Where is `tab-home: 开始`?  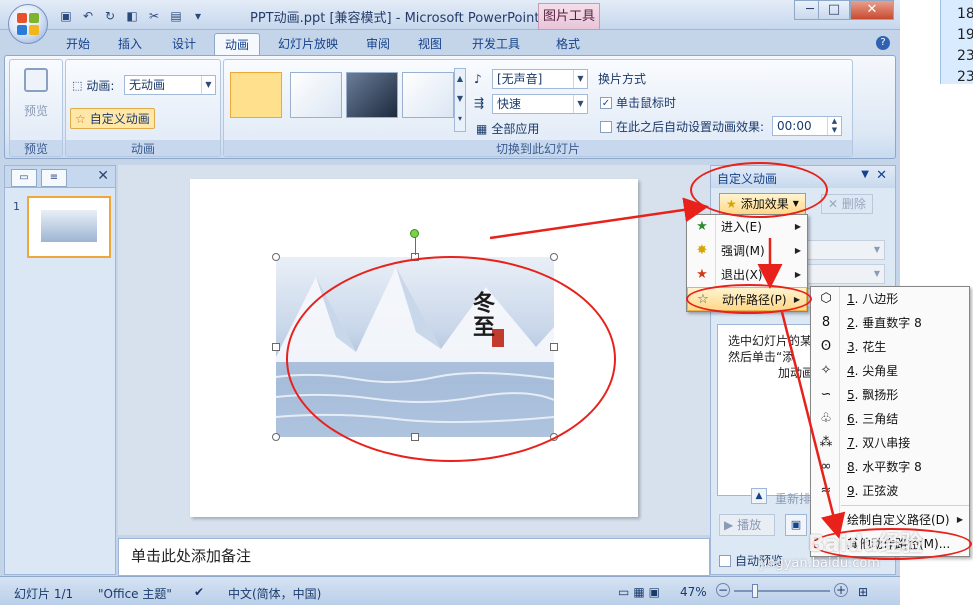 tab-home: 开始 is located at coordinates (78, 44).